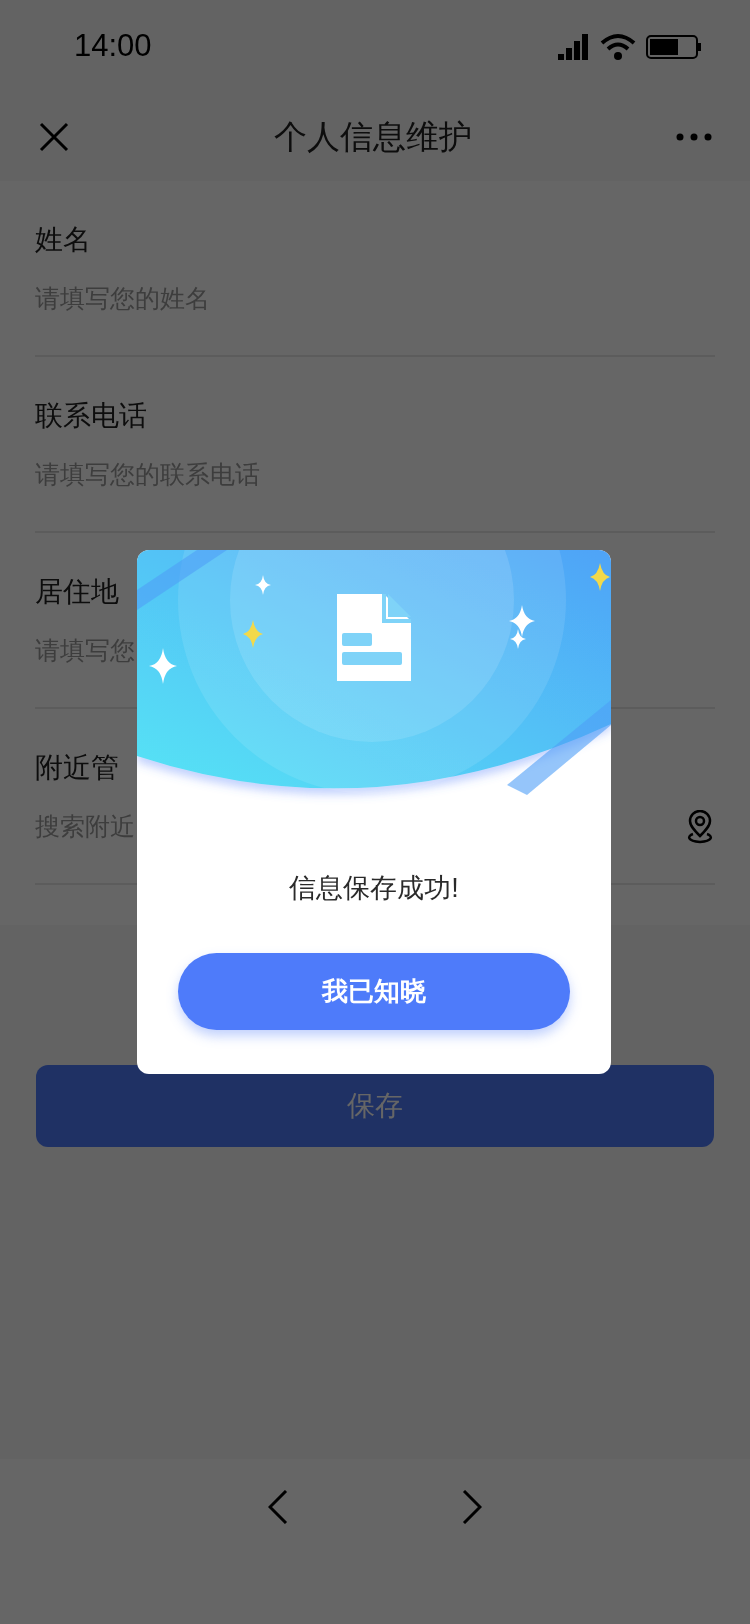 The image size is (750, 1624). I want to click on chevron-right-icon, so click(472, 1507).